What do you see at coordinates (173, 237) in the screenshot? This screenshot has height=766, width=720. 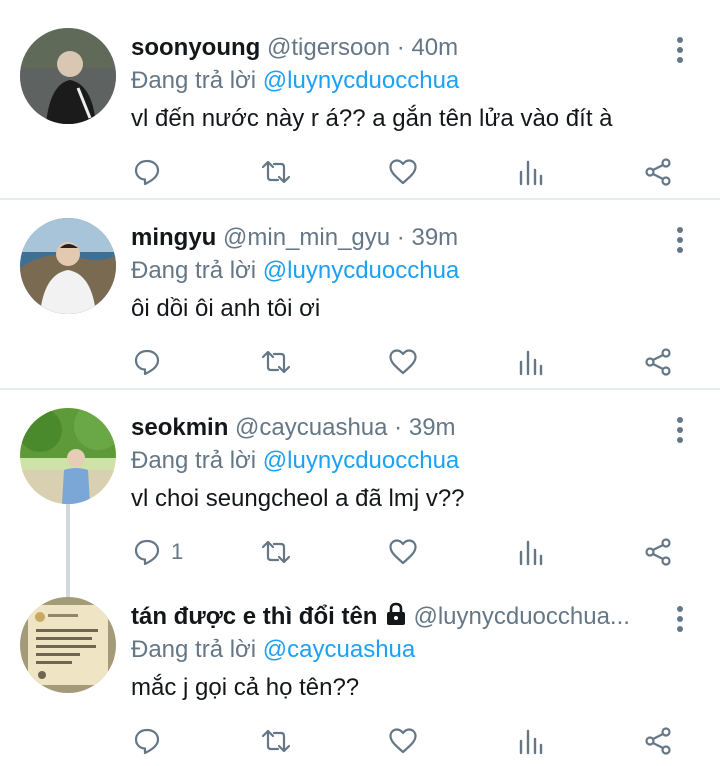 I see `display-name: mingyu` at bounding box center [173, 237].